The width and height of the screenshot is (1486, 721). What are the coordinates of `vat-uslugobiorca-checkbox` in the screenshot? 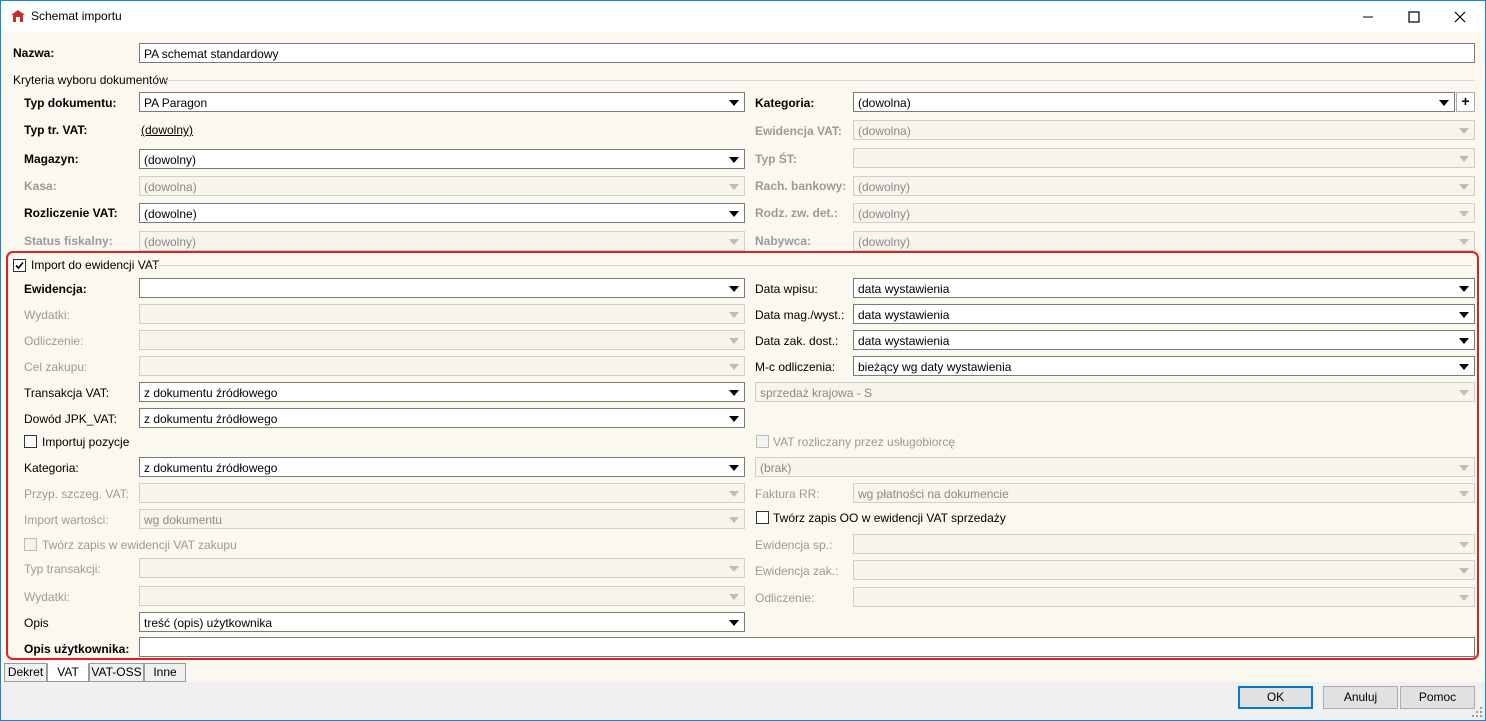 It's located at (762, 441).